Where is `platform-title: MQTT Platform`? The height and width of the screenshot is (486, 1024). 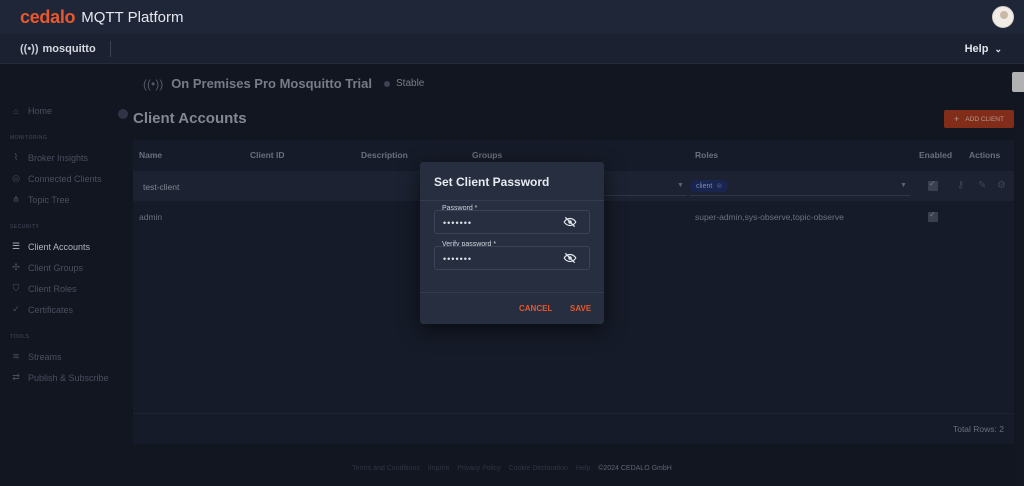 platform-title: MQTT Platform is located at coordinates (132, 17).